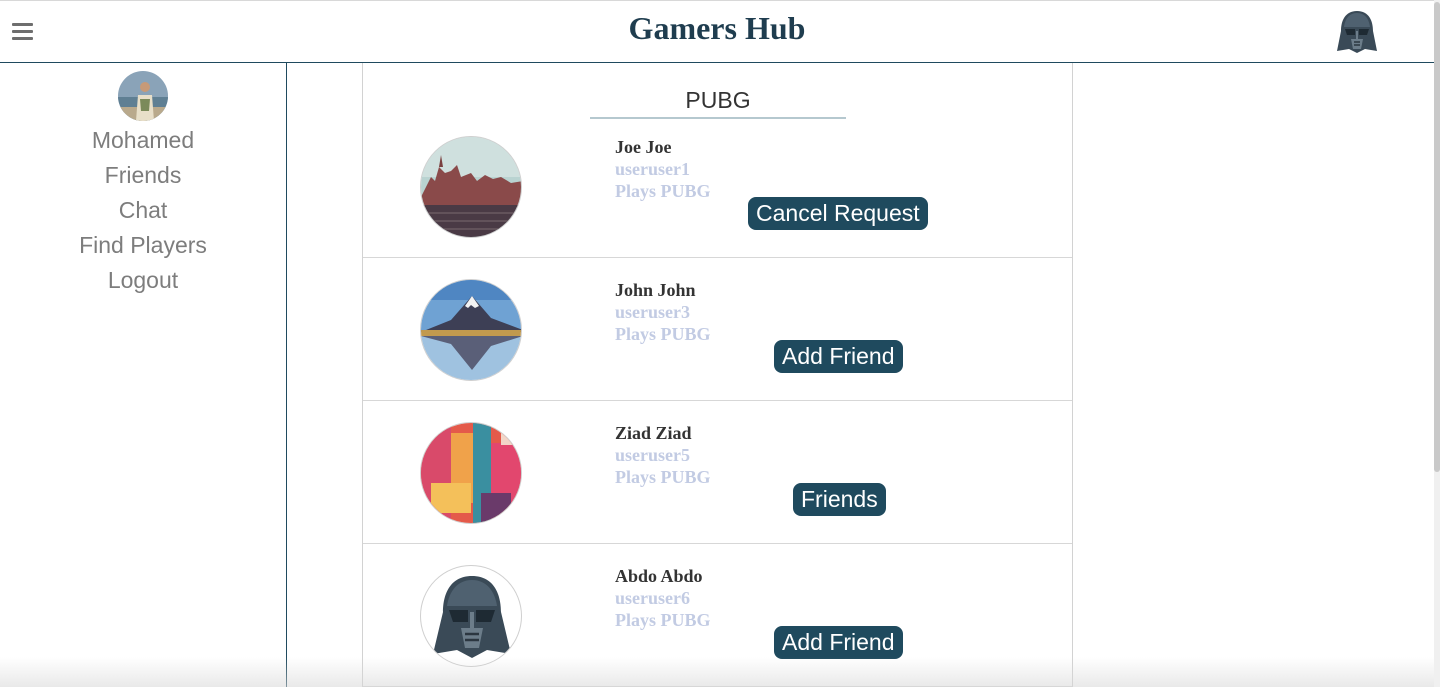 Image resolution: width=1440 pixels, height=687 pixels. What do you see at coordinates (143, 280) in the screenshot?
I see `sidebar-link-logout: Logout` at bounding box center [143, 280].